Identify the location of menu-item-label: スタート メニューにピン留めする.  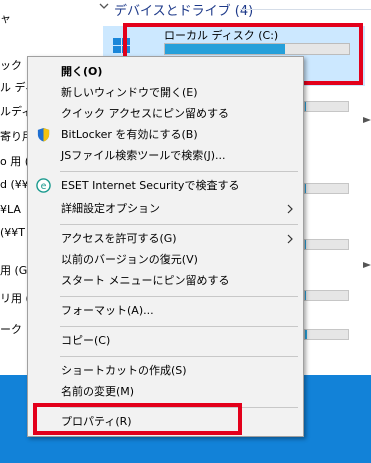
(145, 280).